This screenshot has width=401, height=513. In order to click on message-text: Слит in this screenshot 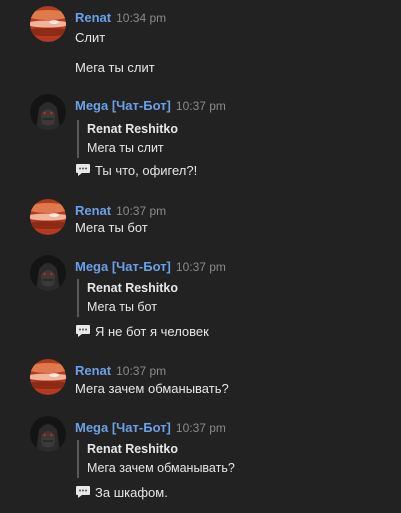, I will do `click(90, 37)`.